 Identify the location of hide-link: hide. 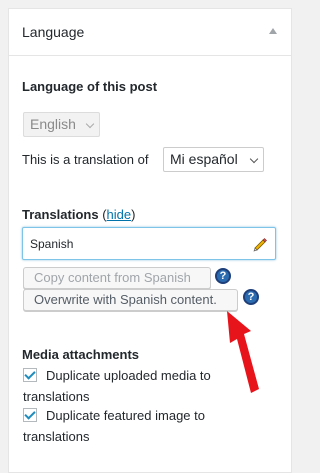
(119, 214).